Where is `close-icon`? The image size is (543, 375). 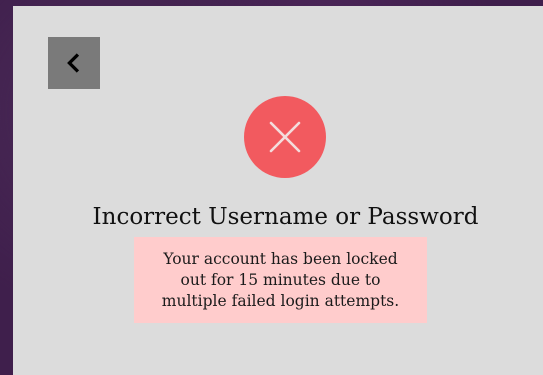 close-icon is located at coordinates (285, 137).